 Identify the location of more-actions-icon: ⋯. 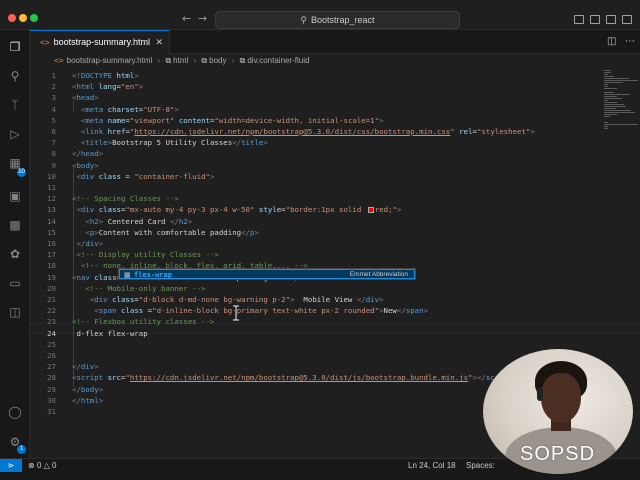
(630, 41).